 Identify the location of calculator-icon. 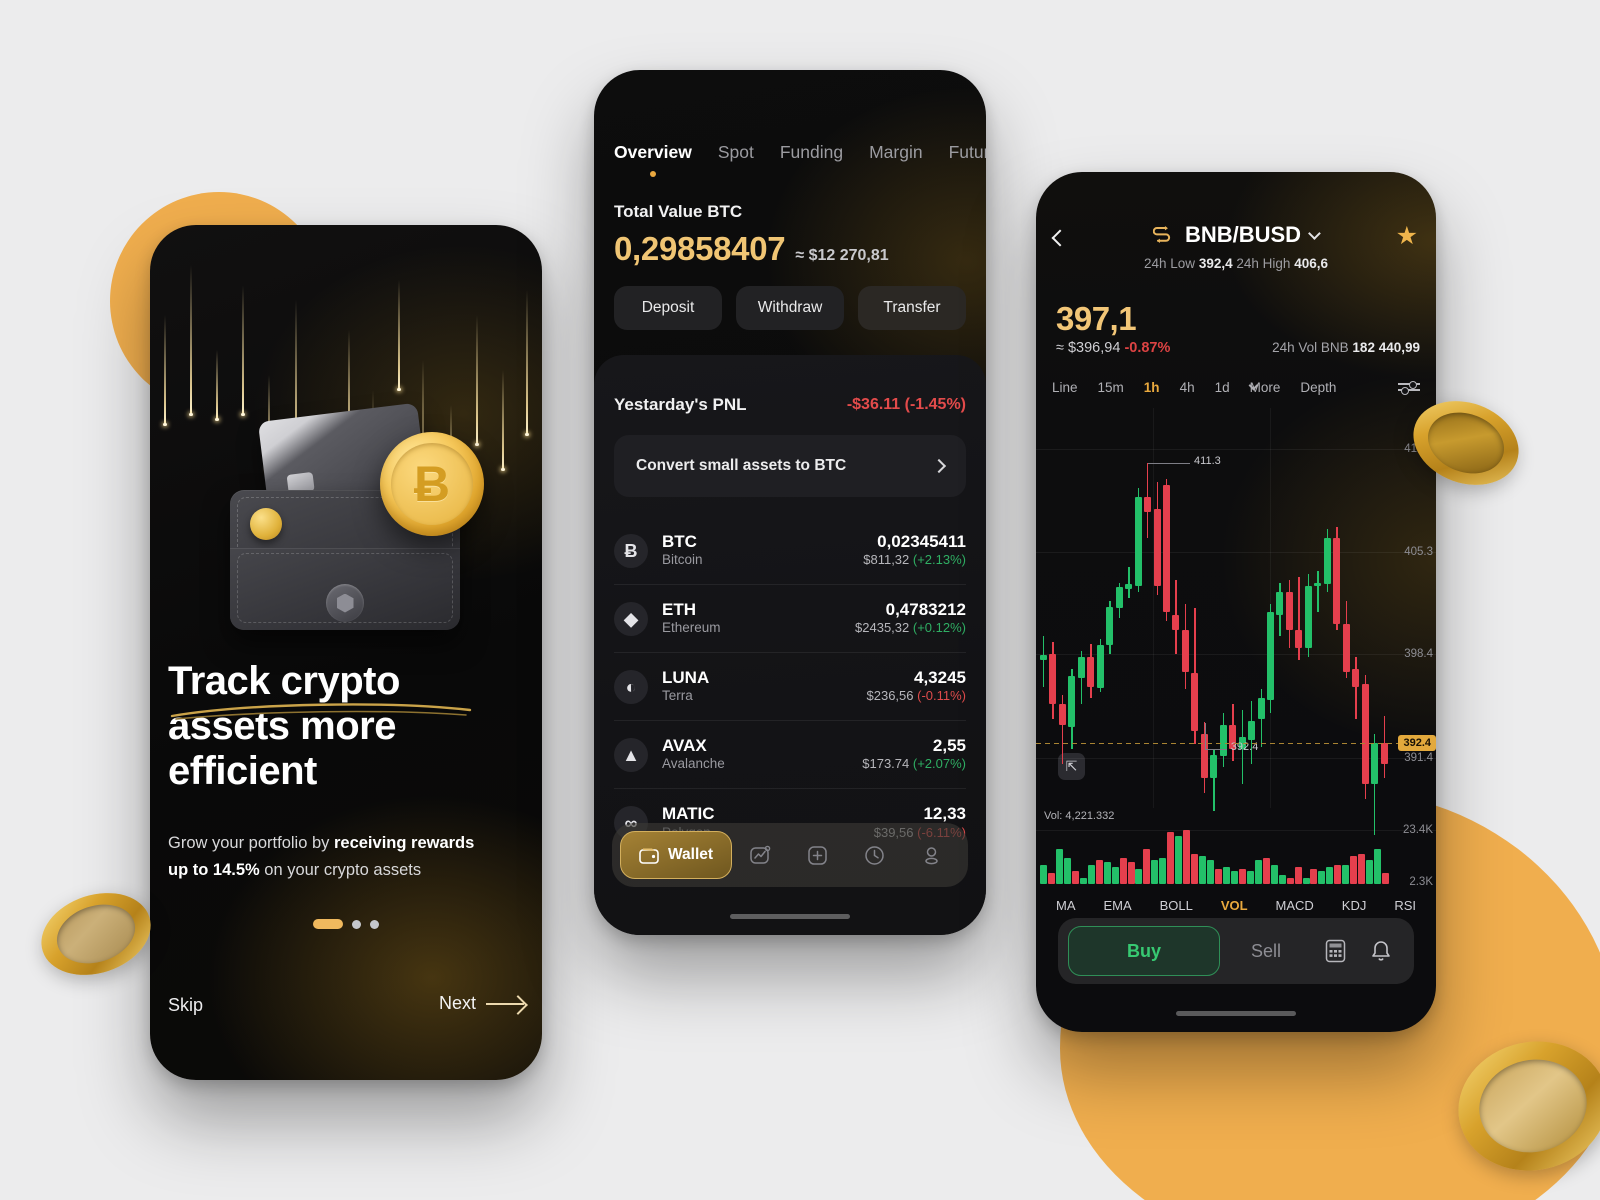
(1335, 951).